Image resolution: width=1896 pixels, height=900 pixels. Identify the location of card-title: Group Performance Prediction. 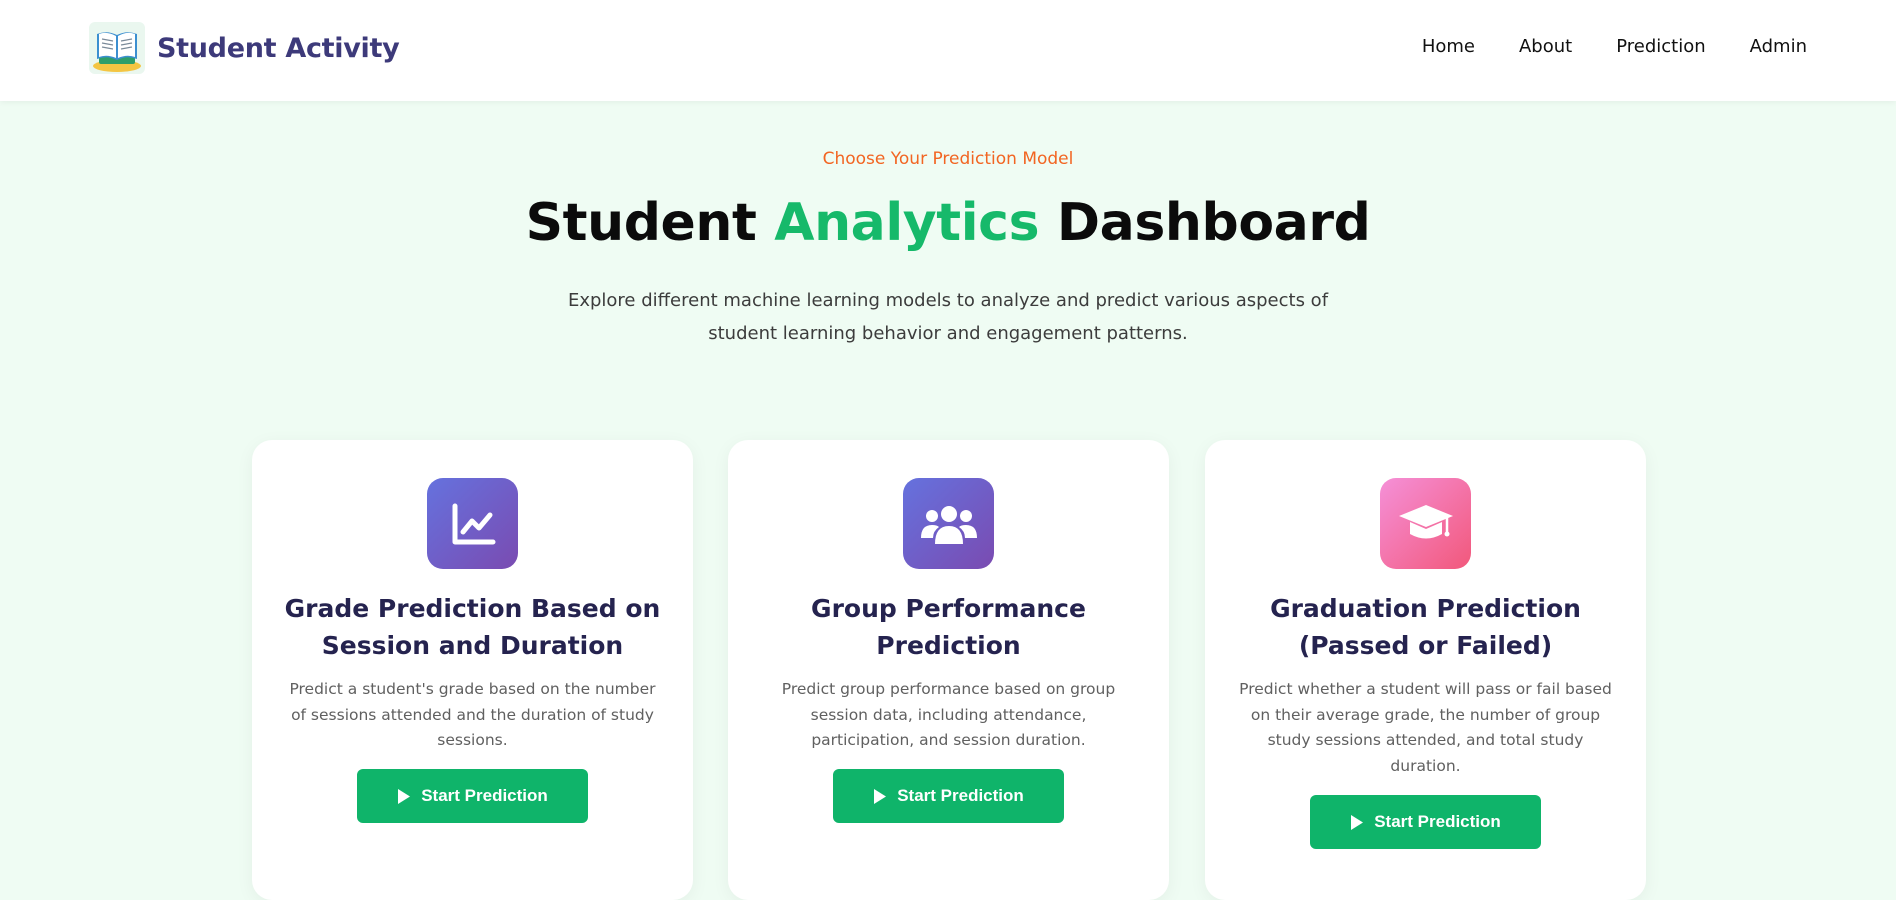
(948, 627).